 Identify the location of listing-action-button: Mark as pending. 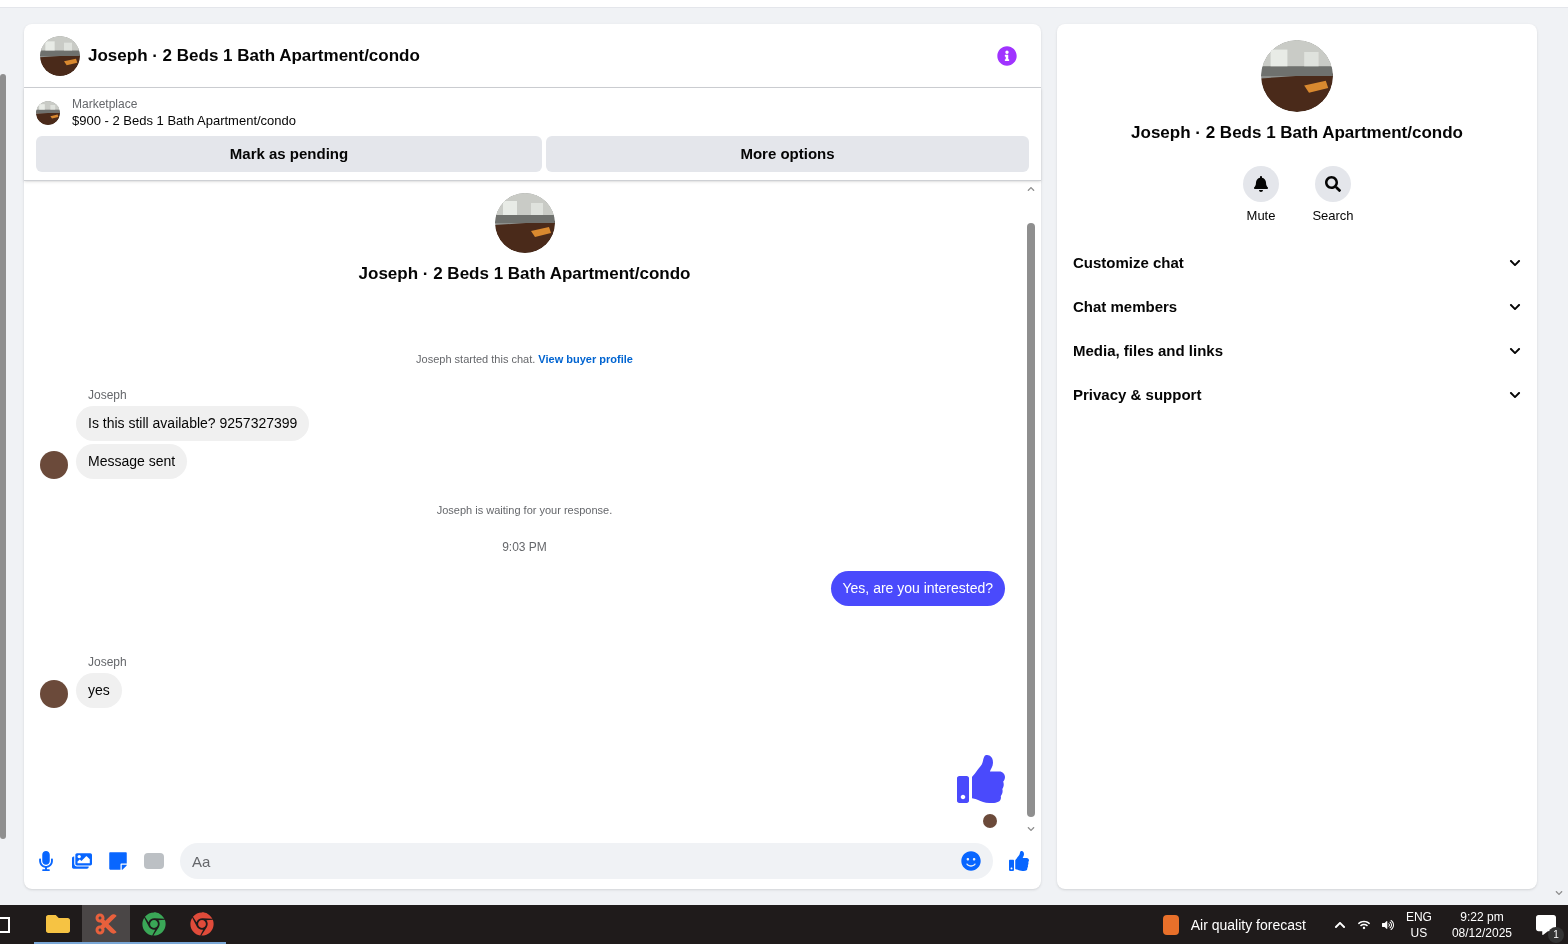
(289, 154).